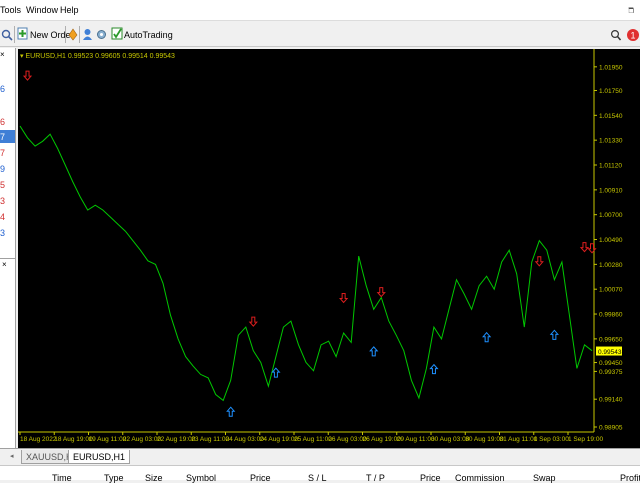 Image resolution: width=640 pixels, height=483 pixels. I want to click on metaeditor-icon, so click(73, 34).